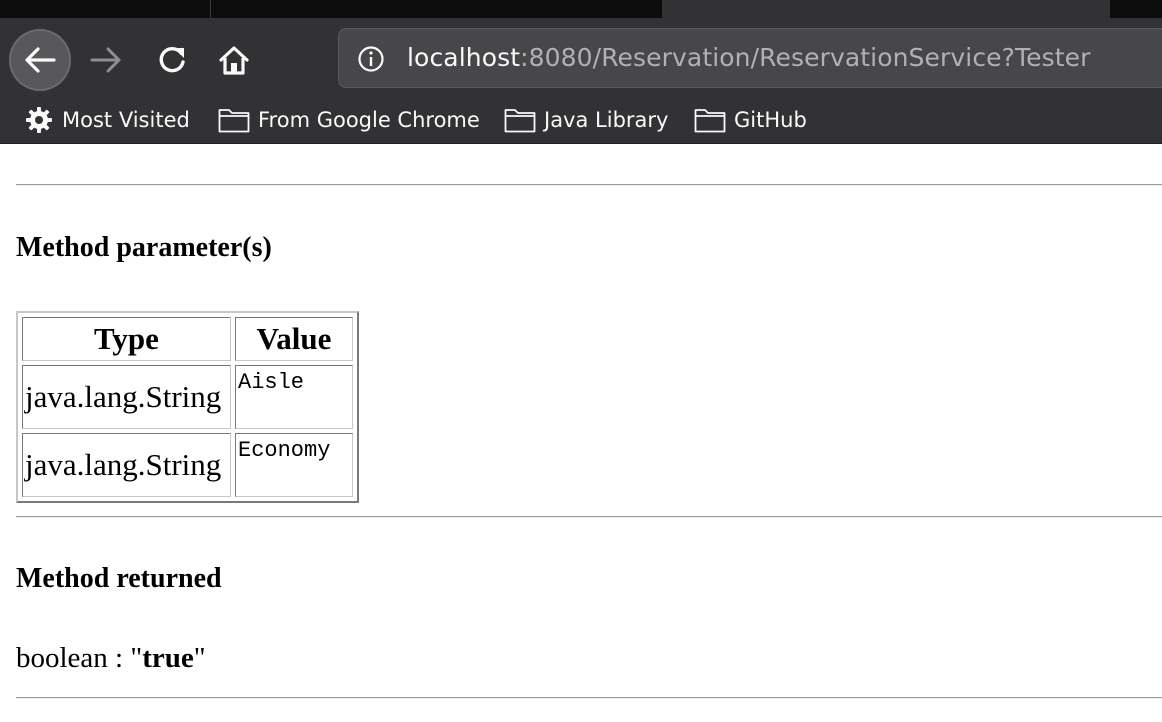  I want to click on reload-icon, so click(172, 59).